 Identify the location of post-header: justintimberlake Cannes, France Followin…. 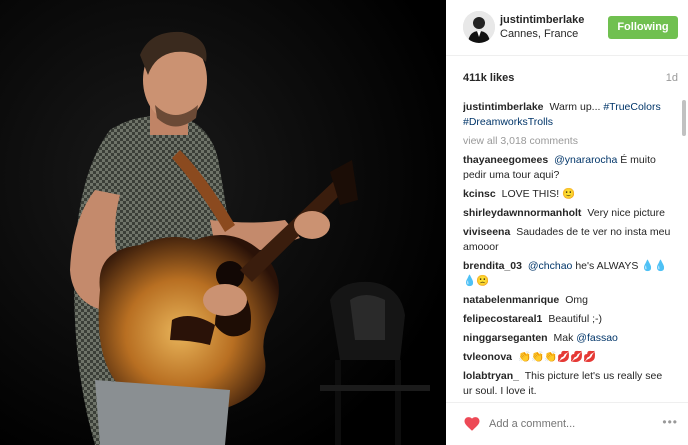
(567, 28).